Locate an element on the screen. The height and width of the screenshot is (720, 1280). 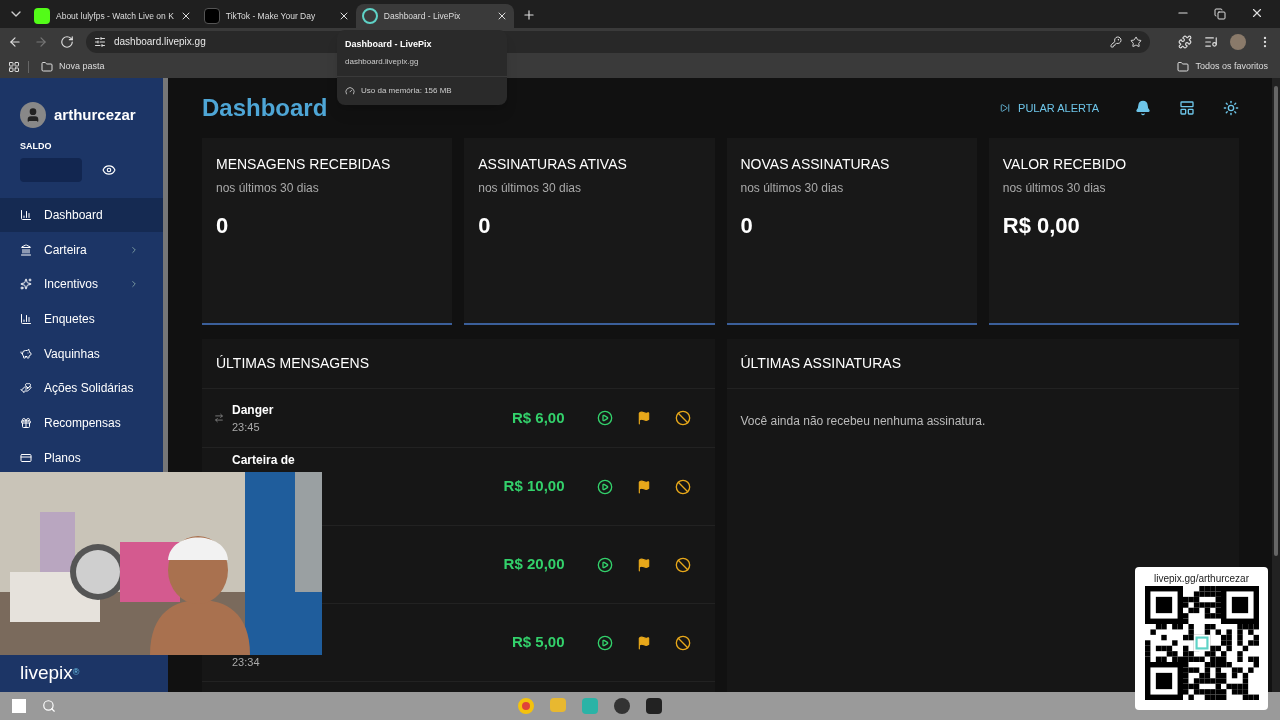
stat-value: R$ 0,00 is located at coordinates (1041, 226).